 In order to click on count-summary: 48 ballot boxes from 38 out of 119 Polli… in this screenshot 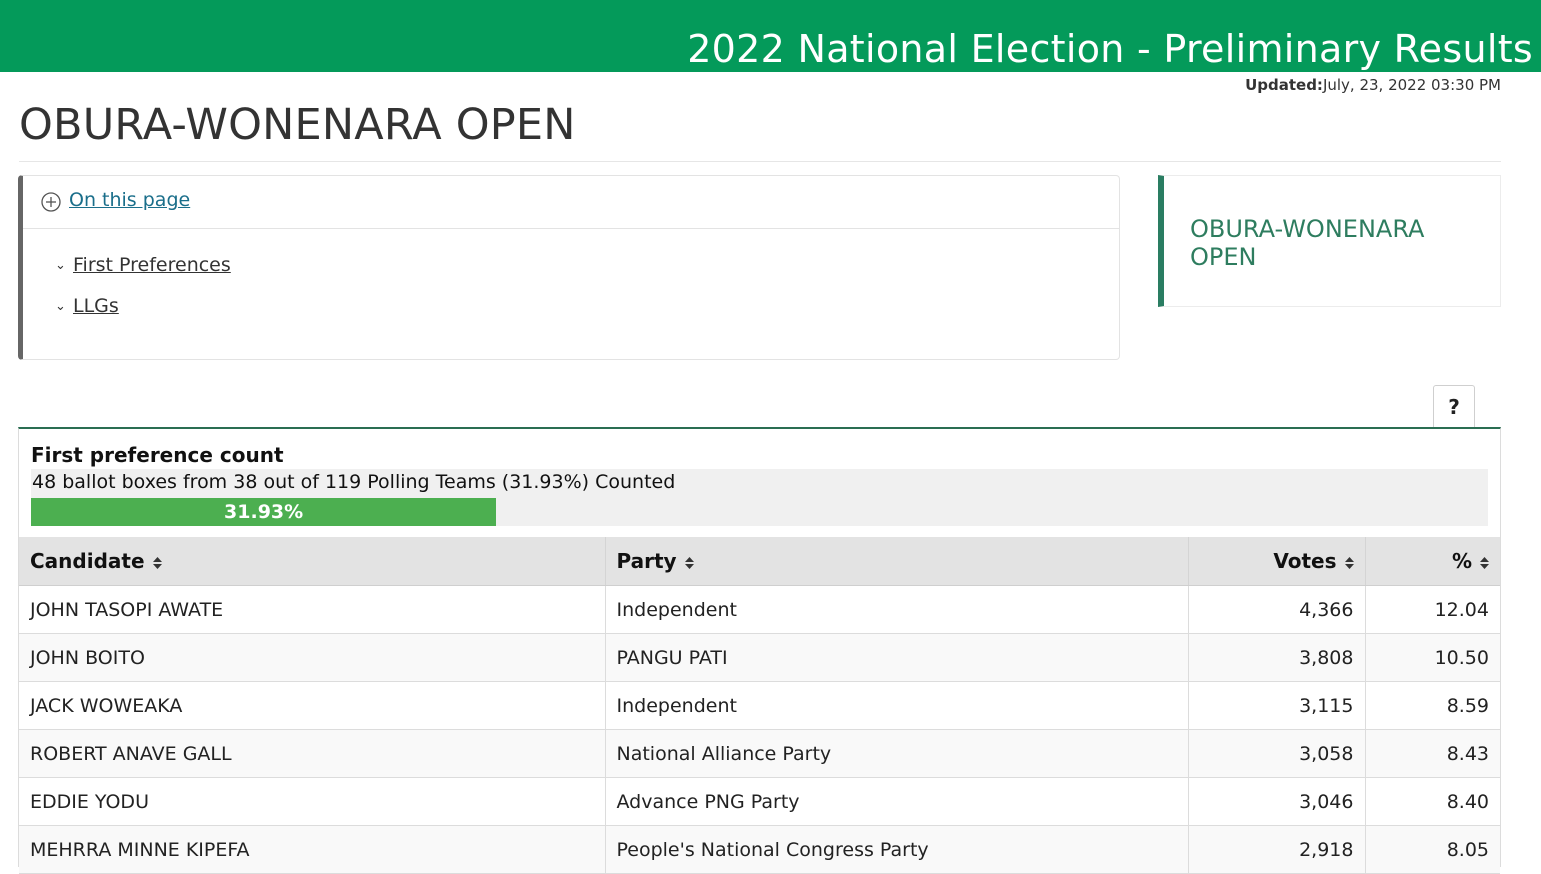, I will do `click(354, 482)`.